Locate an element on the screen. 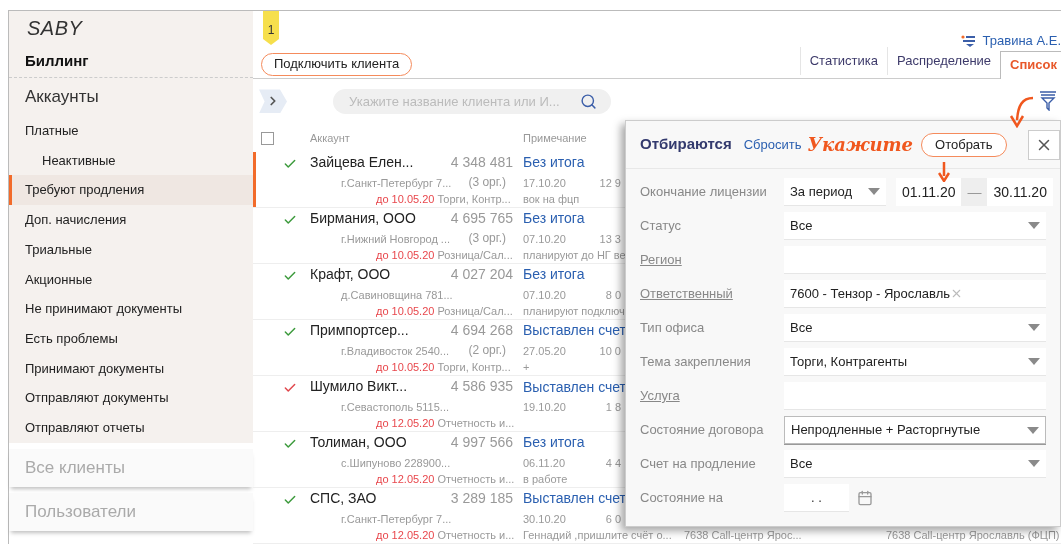 The image size is (1061, 544). field-label: Состояние договора is located at coordinates (702, 430).